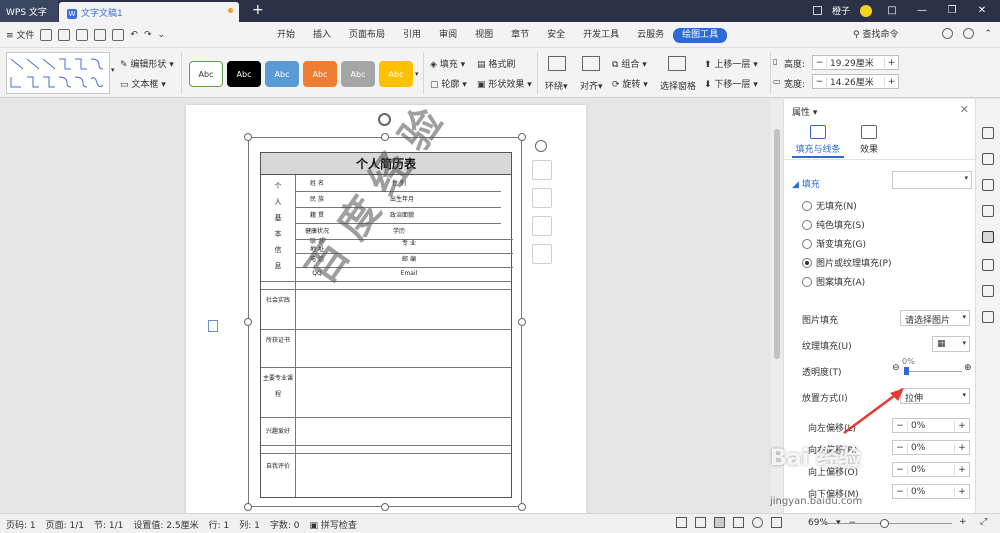  What do you see at coordinates (700, 35) in the screenshot?
I see `tab-drawing-tools: 绘图工具` at bounding box center [700, 35].